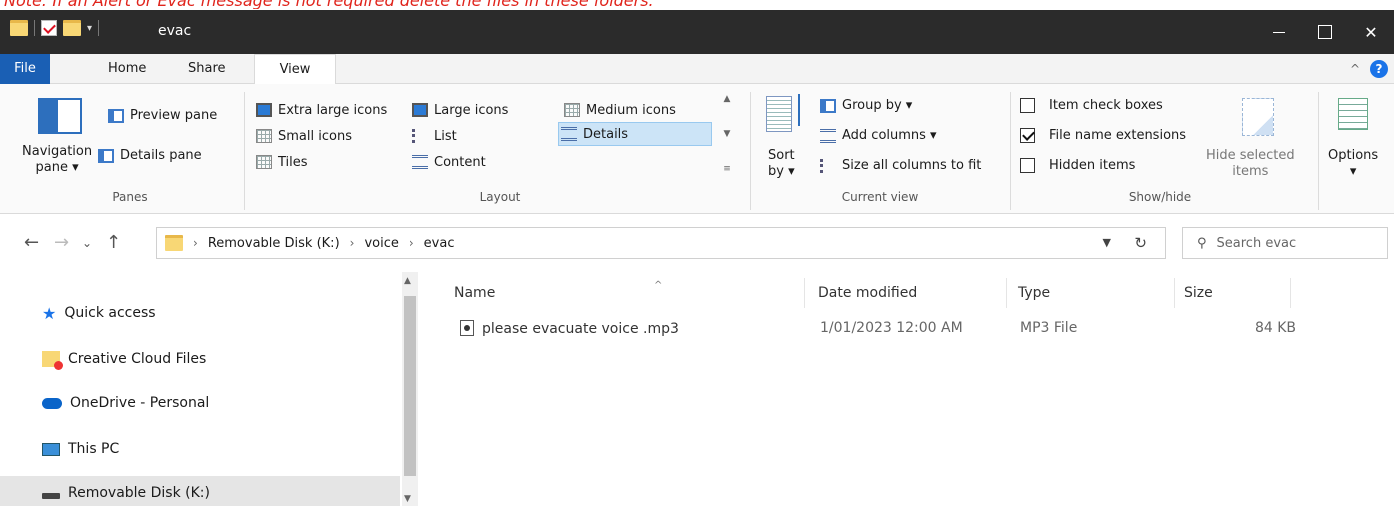  What do you see at coordinates (1160, 197) in the screenshot?
I see `group-label-show-hide: Show/hide` at bounding box center [1160, 197].